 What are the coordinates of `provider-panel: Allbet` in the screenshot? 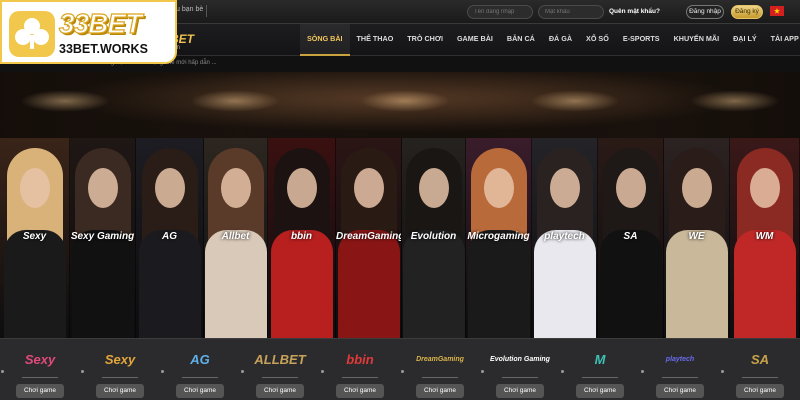 It's located at (236, 238).